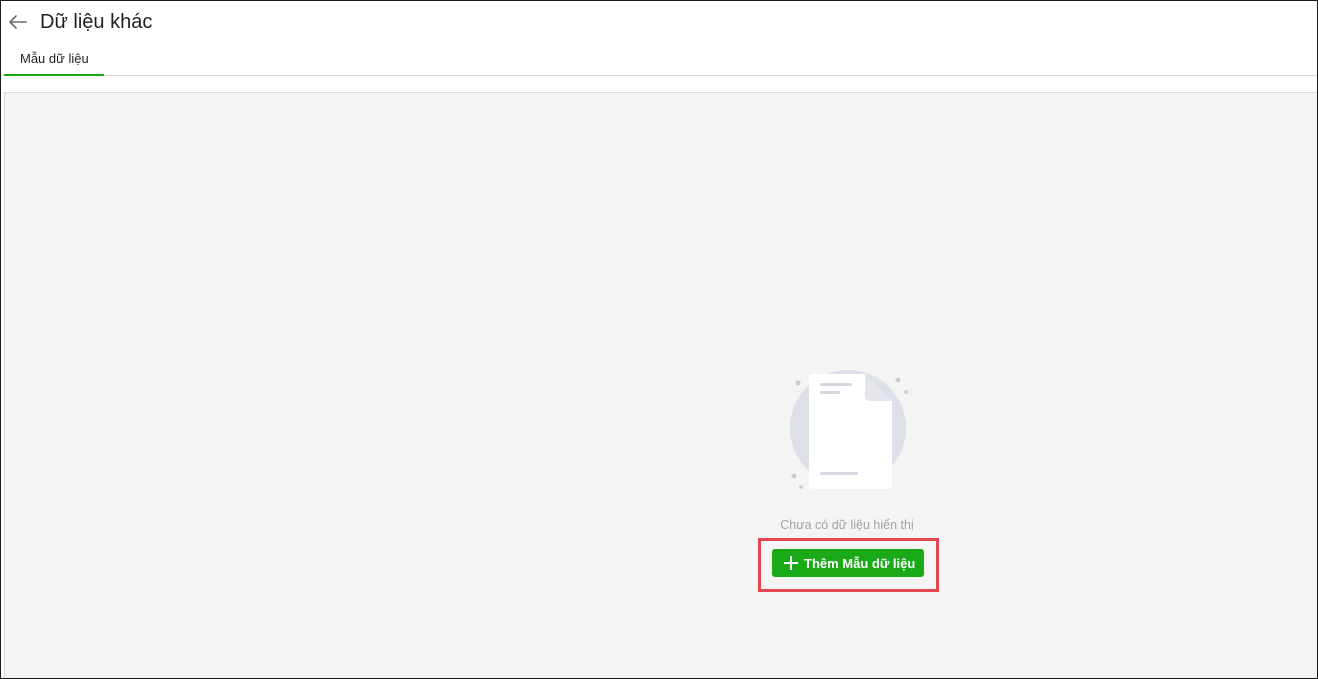 This screenshot has height=679, width=1318. I want to click on add-button-label: Thêm Mẫu dữ liệu, so click(860, 563).